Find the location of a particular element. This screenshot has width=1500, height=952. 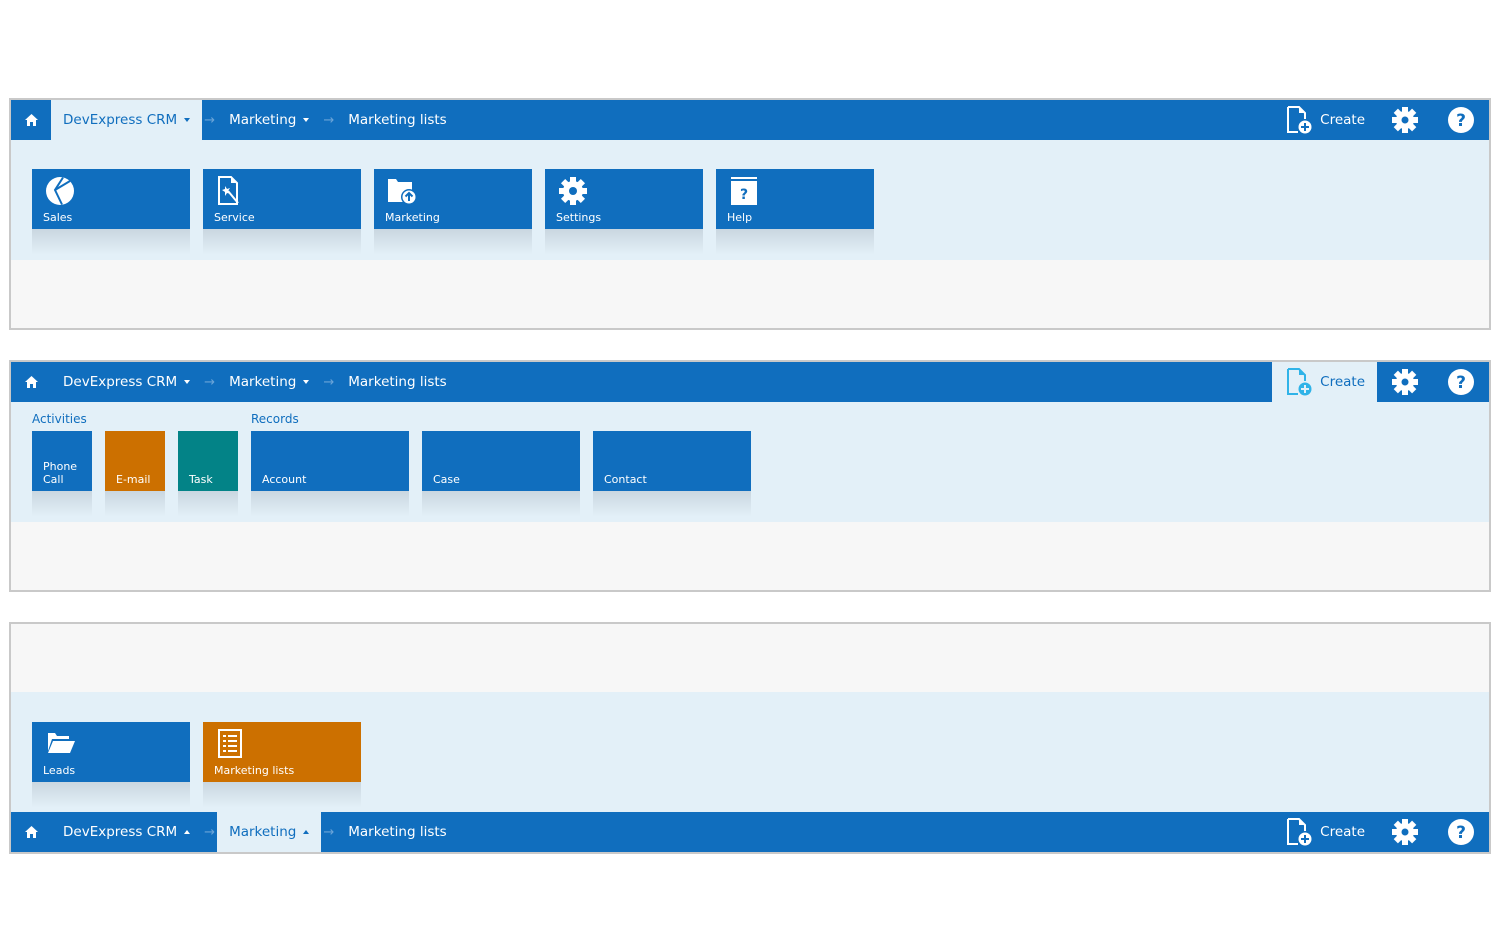

tile-case: Case is located at coordinates (501, 474).